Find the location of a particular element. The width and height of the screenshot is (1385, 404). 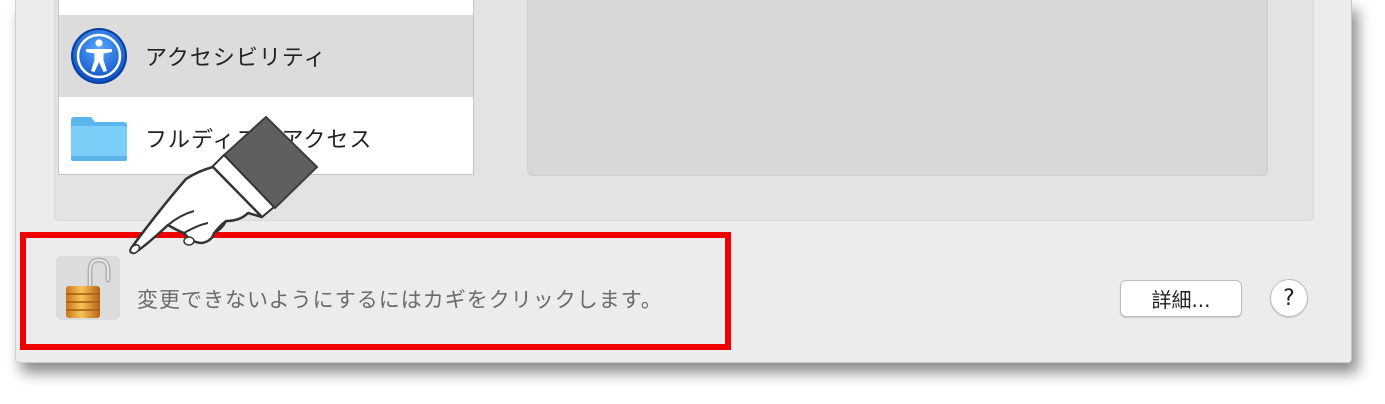

list-row-partial is located at coordinates (266, 8).